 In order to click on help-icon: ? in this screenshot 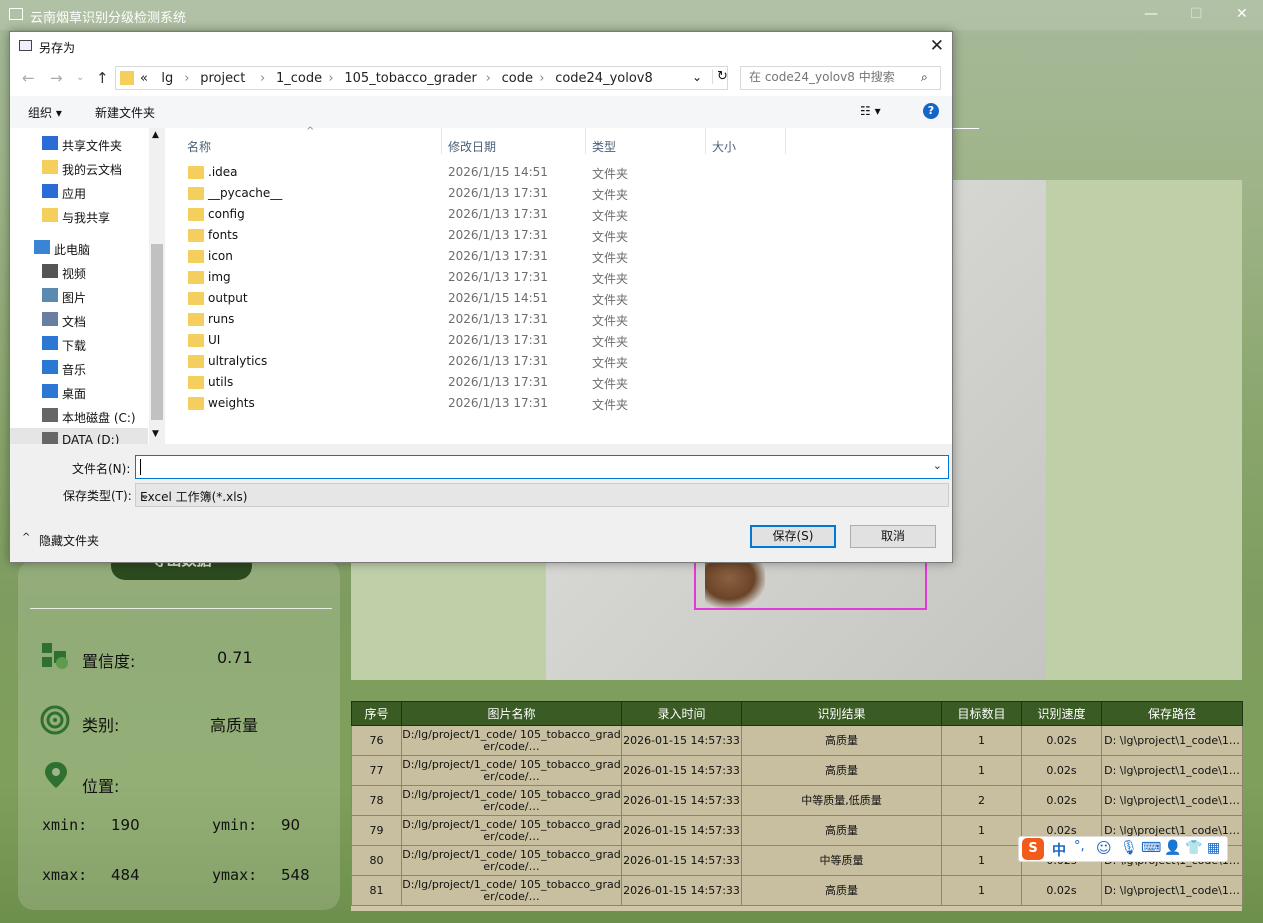, I will do `click(931, 111)`.